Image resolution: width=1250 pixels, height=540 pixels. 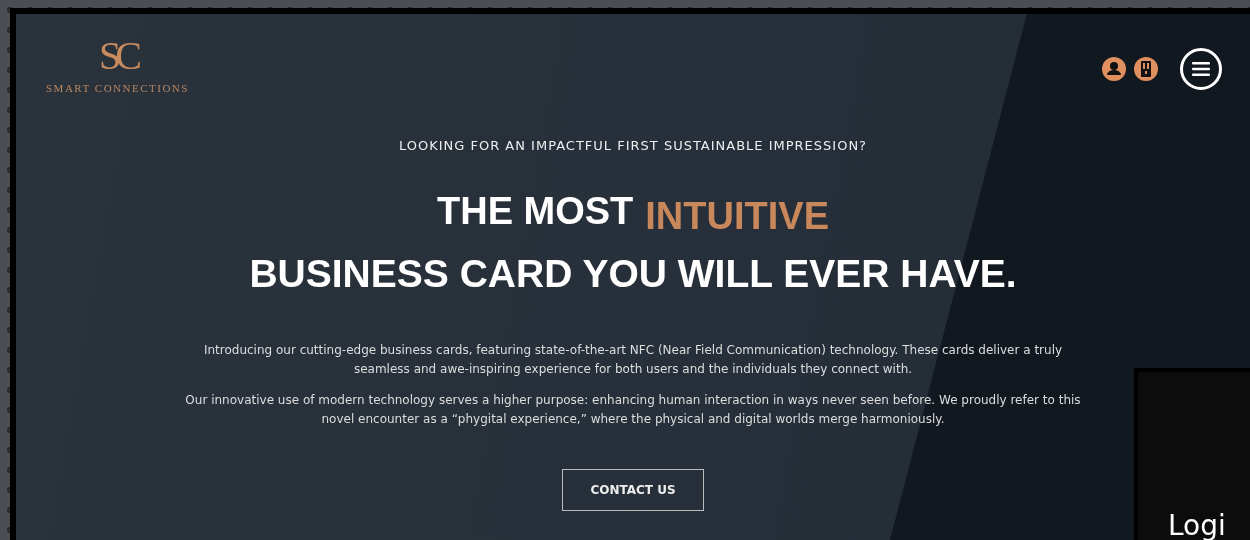 I want to click on user-icon, so click(x=1114, y=69).